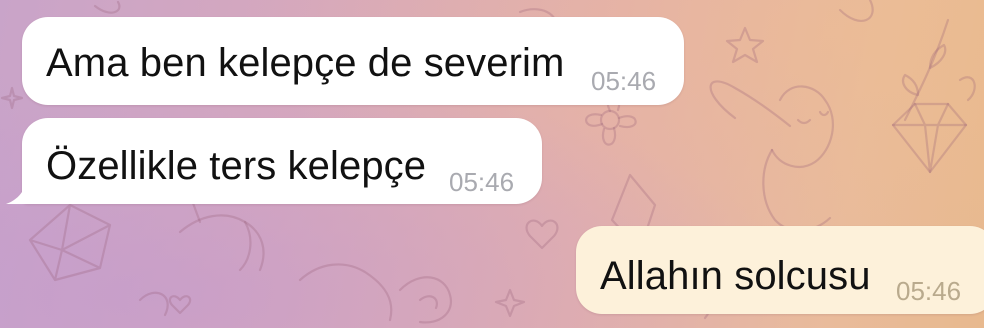  I want to click on message-text: Ama ben kelepçe de severim, so click(305, 63).